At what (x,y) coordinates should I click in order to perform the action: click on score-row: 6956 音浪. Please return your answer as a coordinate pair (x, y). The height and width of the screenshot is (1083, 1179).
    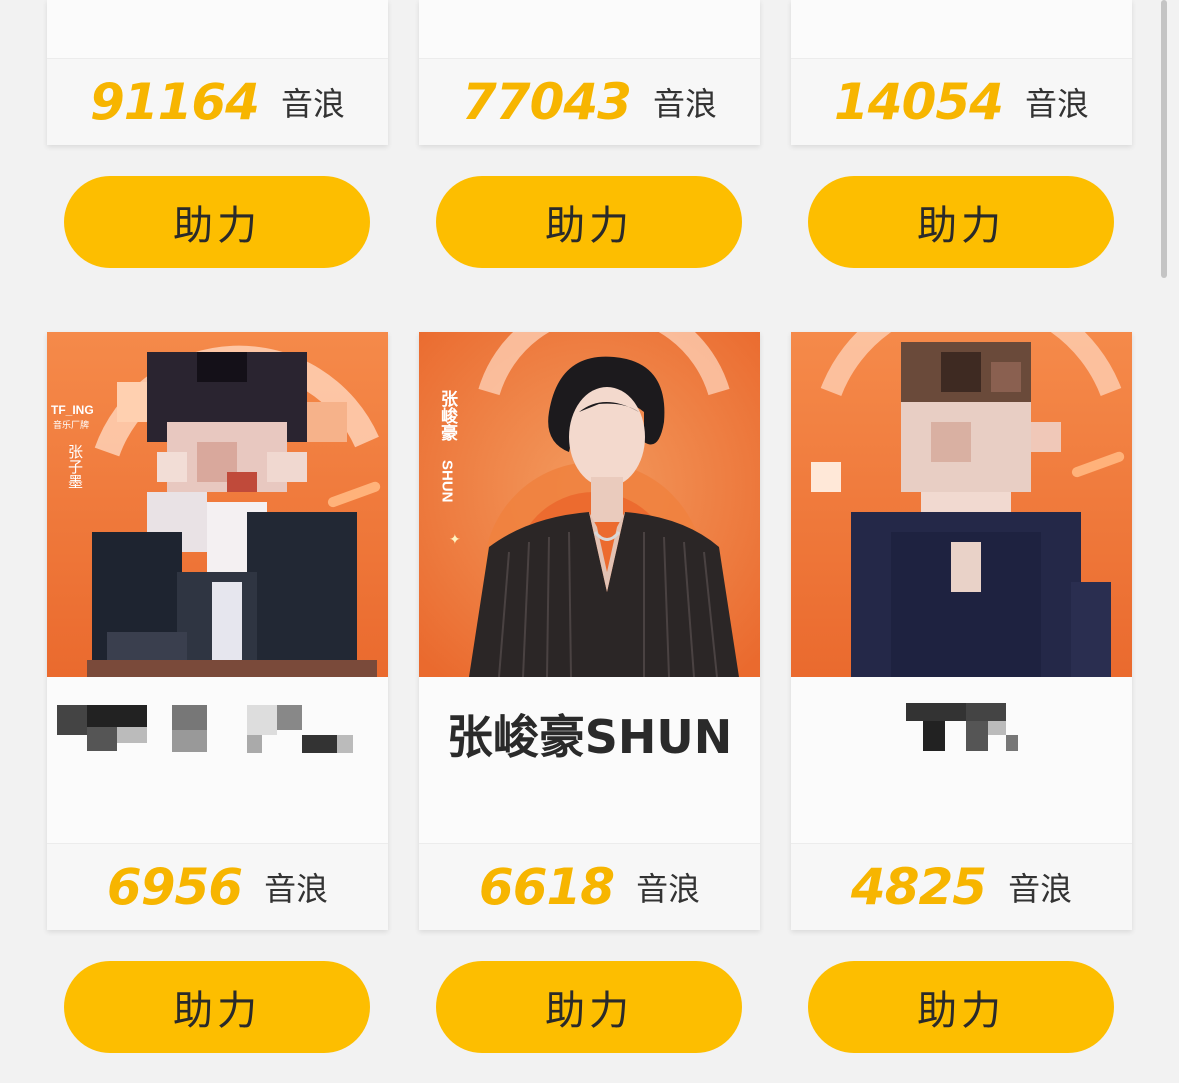
    Looking at the image, I should click on (217, 887).